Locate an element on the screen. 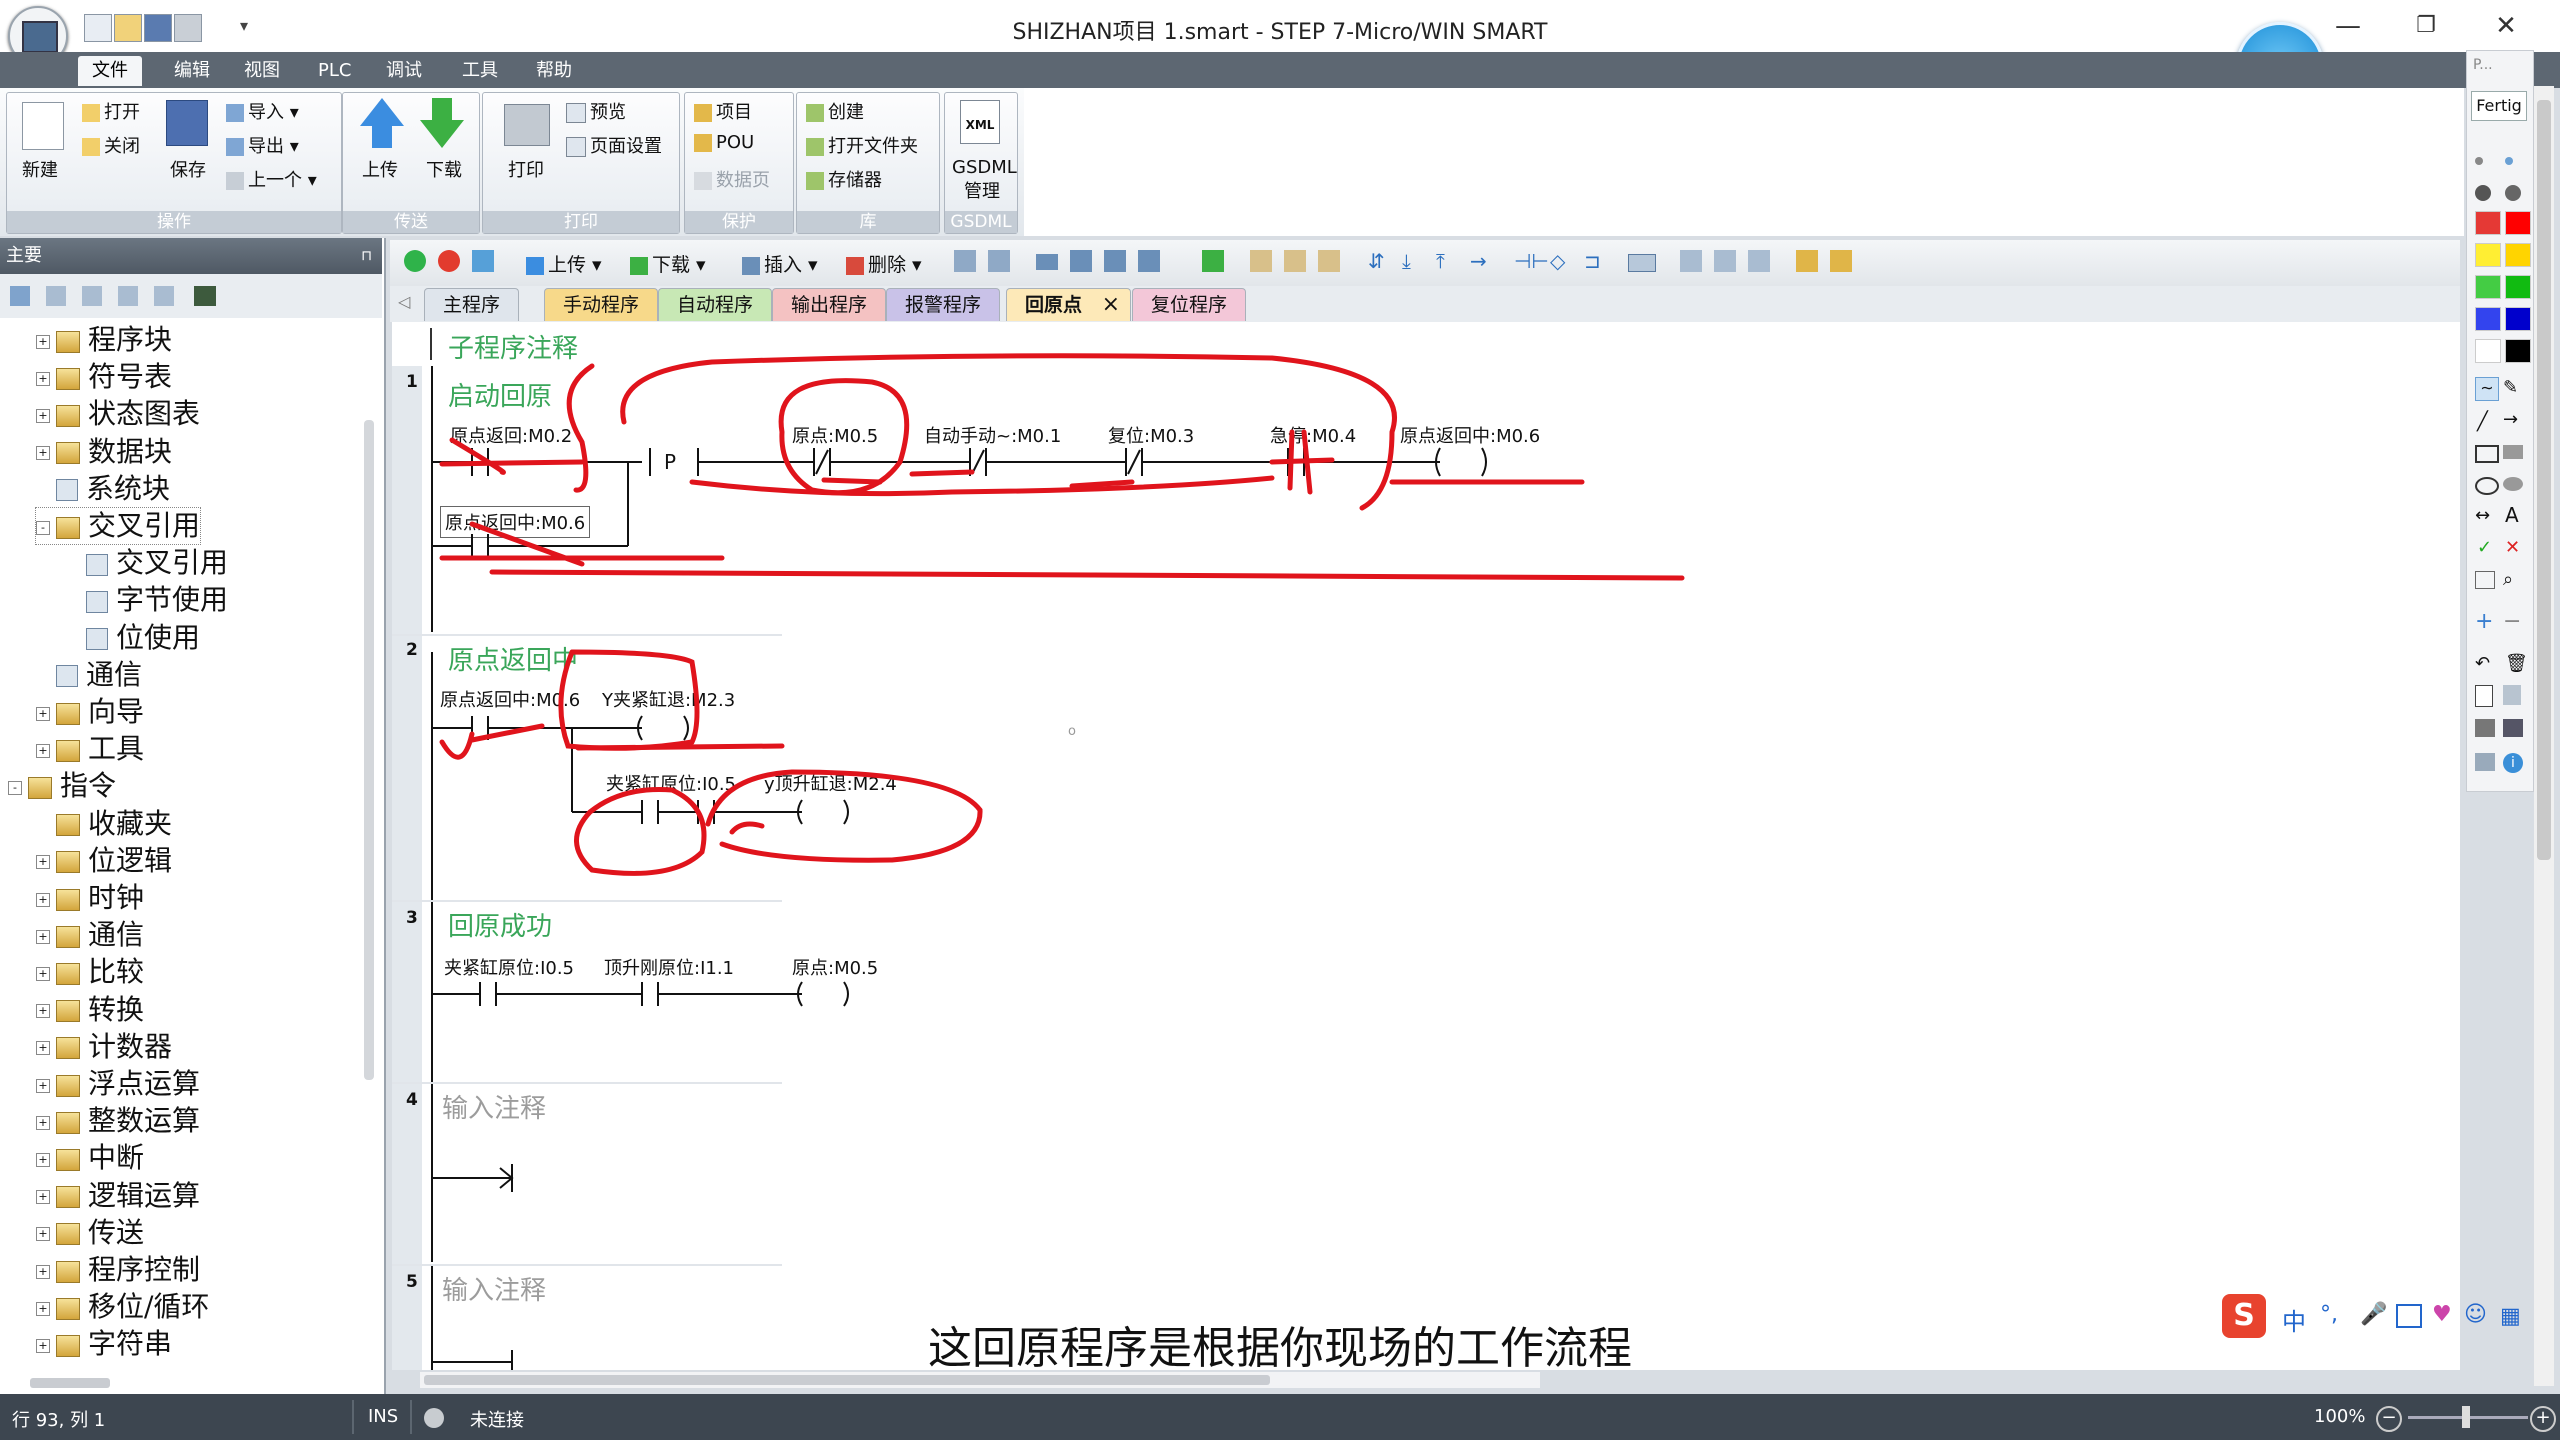  network-comment: 启动回原 is located at coordinates (500, 394).